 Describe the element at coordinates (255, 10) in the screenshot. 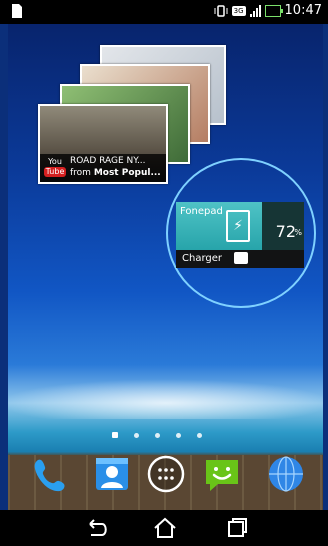

I see `signal-icon` at that location.